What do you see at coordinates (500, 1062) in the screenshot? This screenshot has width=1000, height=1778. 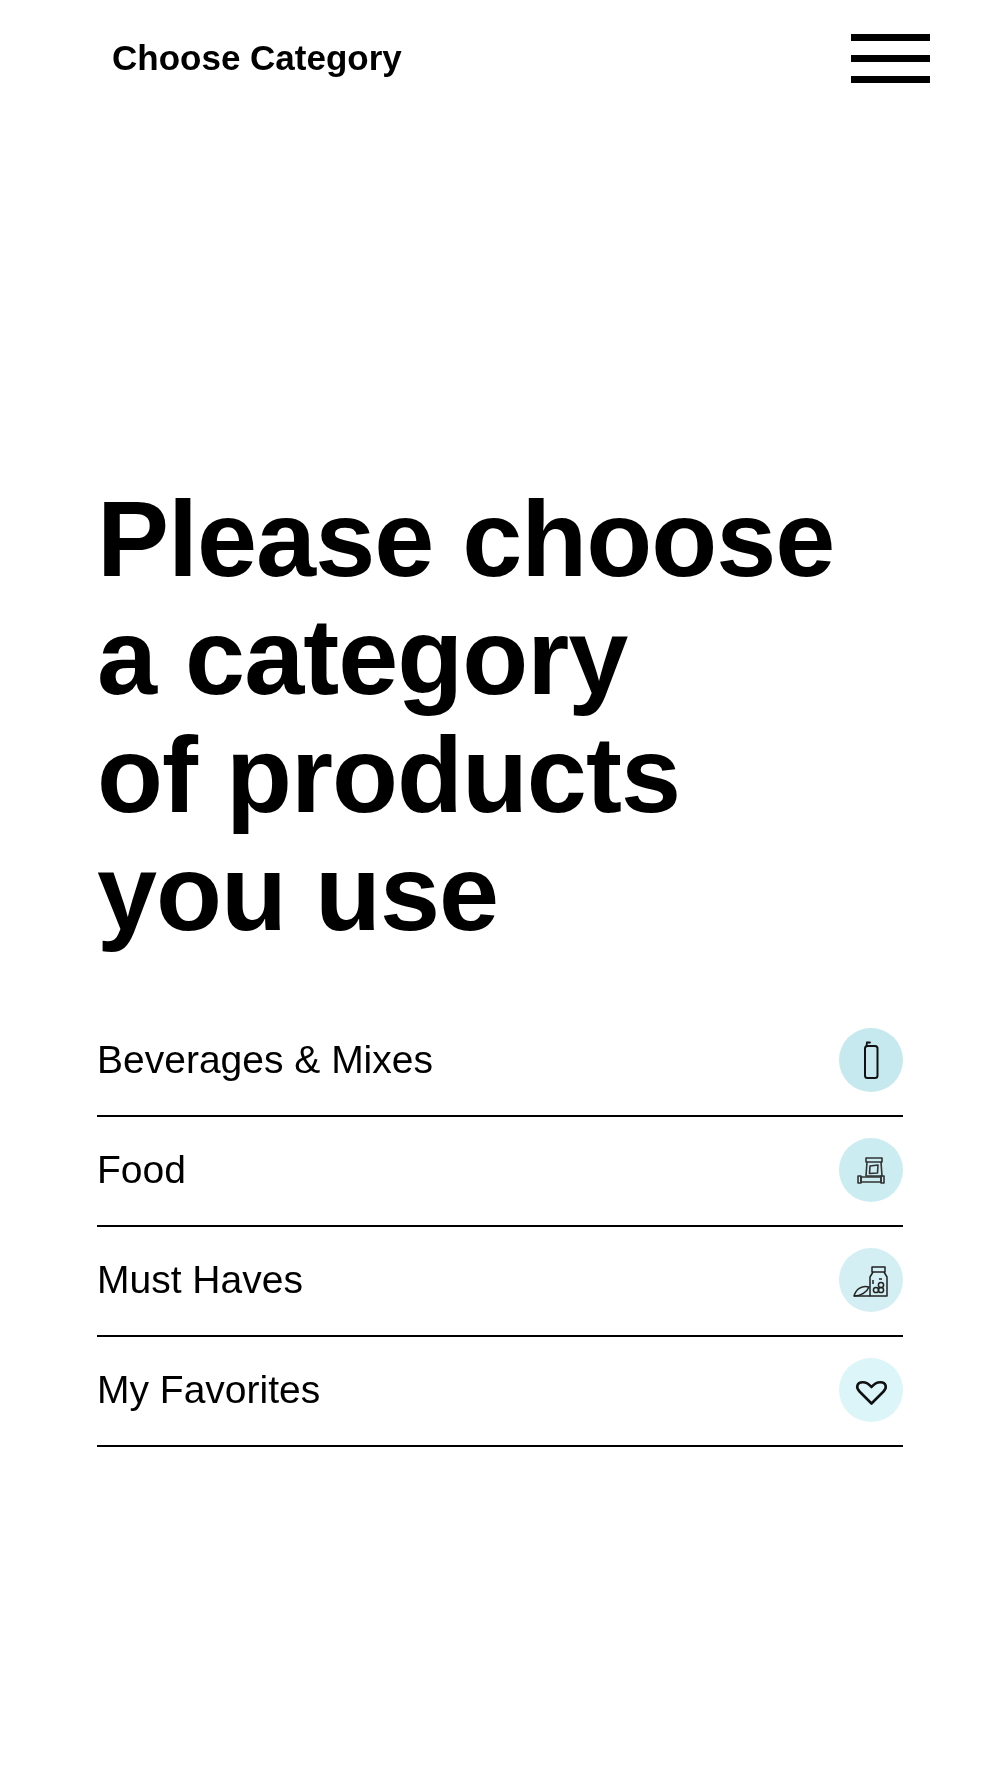 I see `category-item: Beverages & Mixes` at bounding box center [500, 1062].